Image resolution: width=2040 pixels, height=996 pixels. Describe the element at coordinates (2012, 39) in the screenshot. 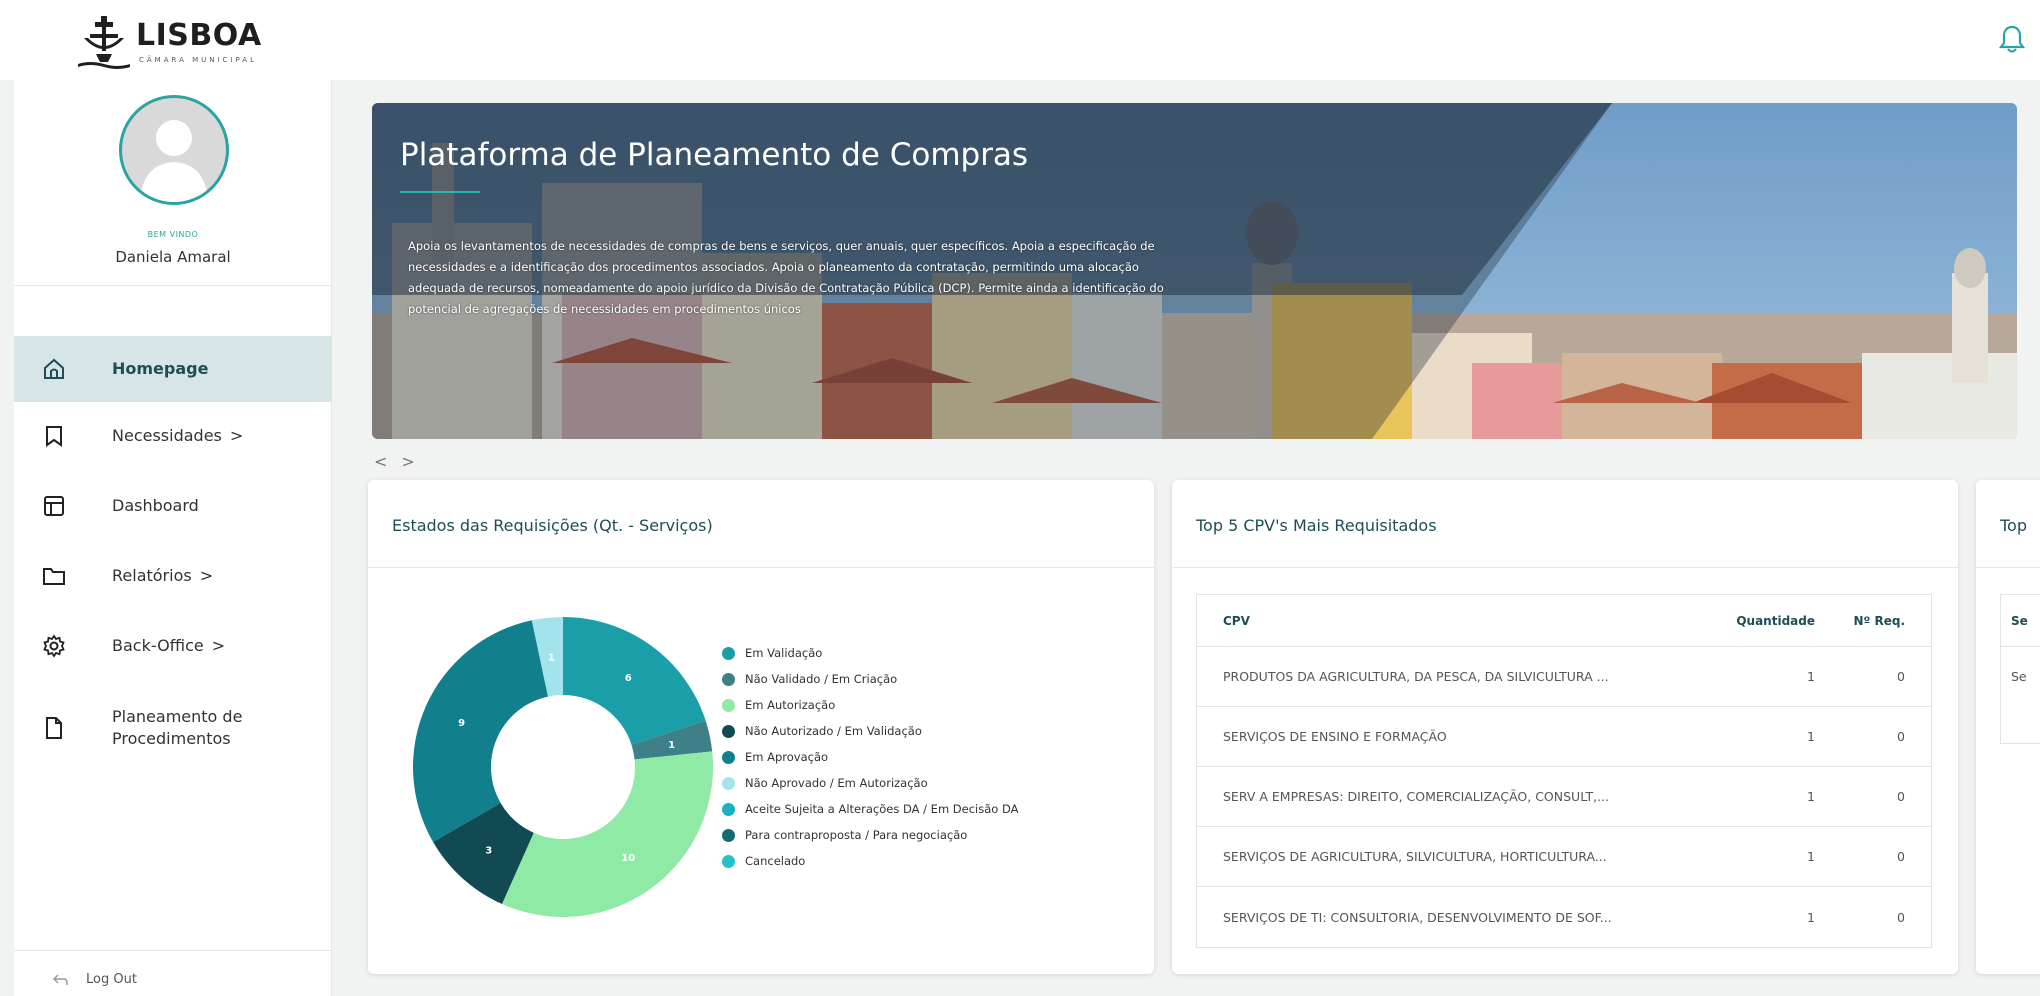

I see `notifications-bell-icon` at that location.